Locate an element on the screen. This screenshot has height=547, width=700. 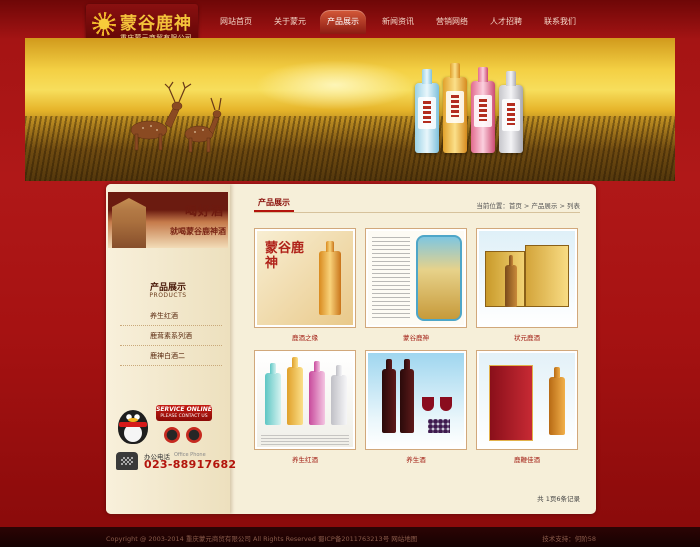
bottle-pink-image is located at coordinates (483, 110).